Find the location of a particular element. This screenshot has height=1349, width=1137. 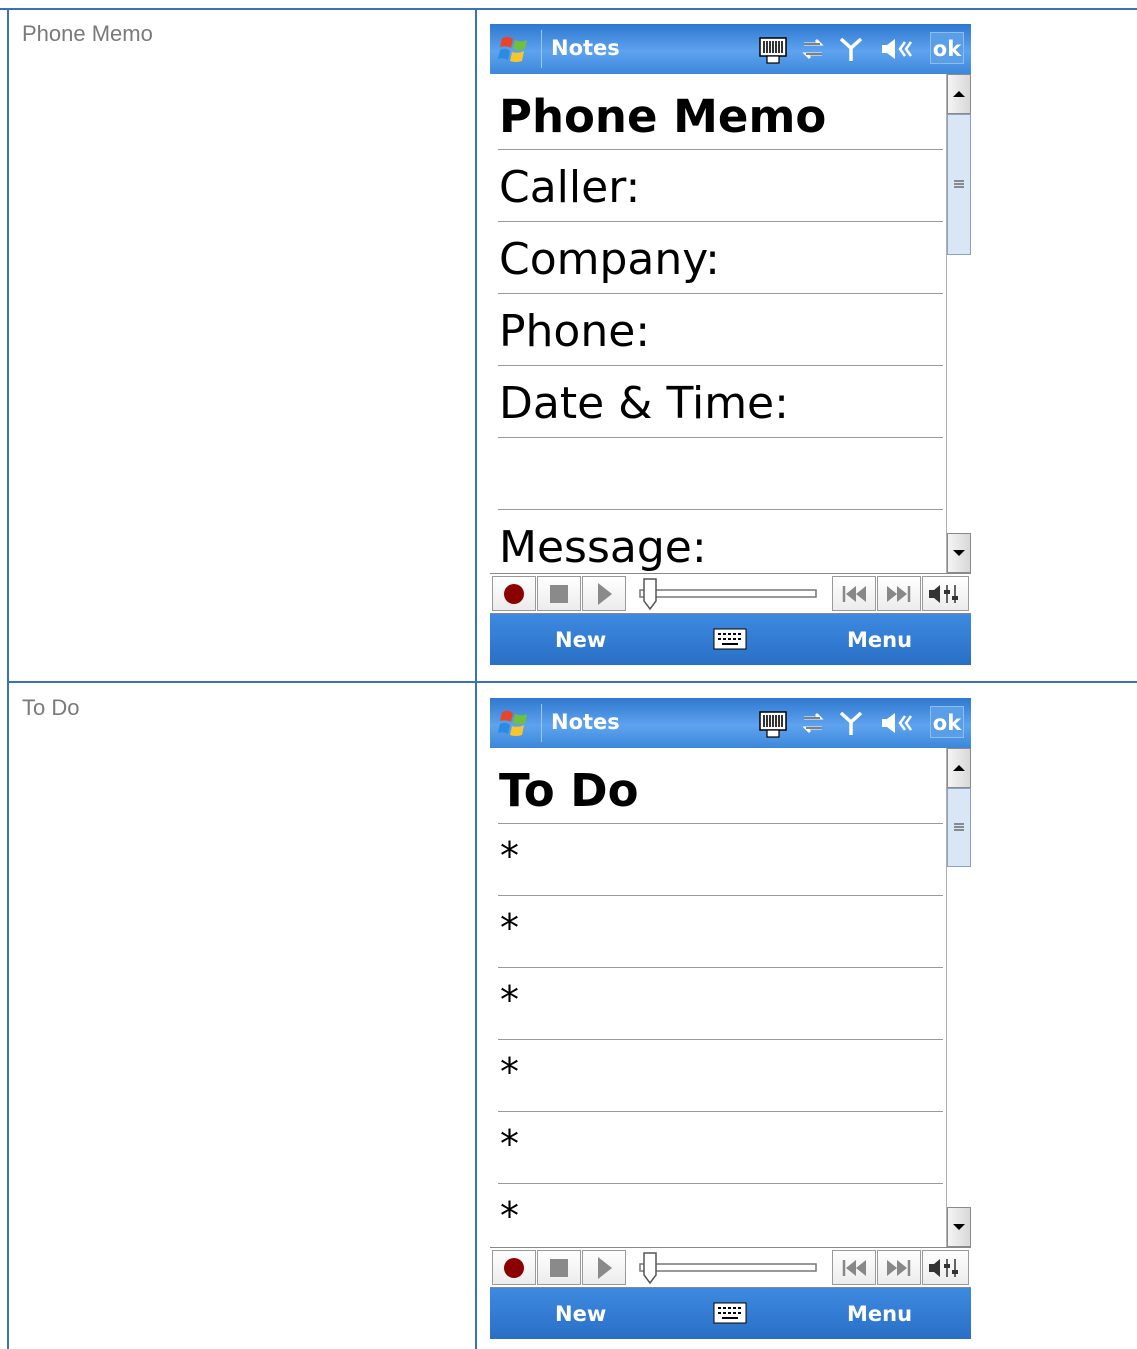

grid-middle-line is located at coordinates (572, 682).